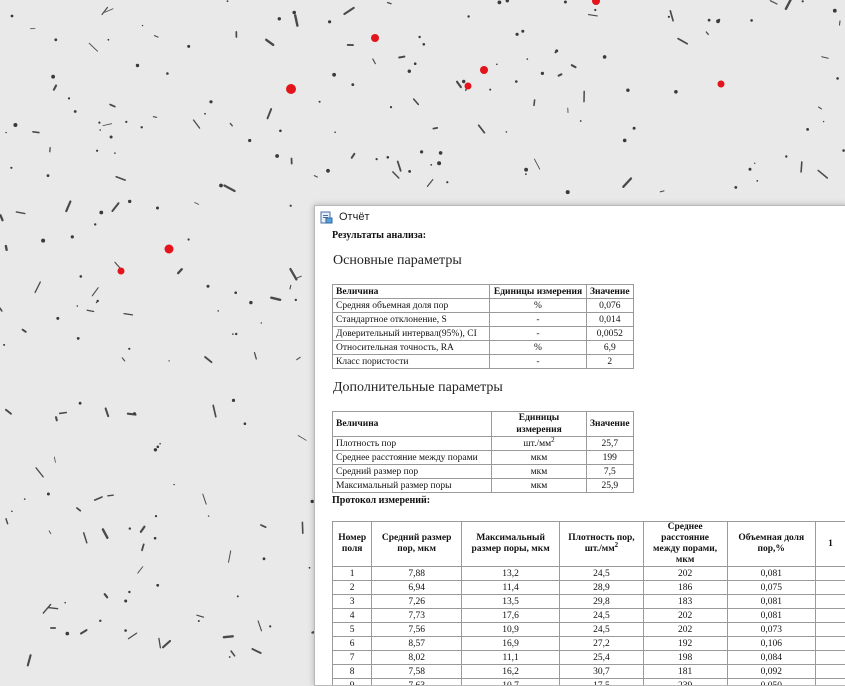  What do you see at coordinates (771, 672) in the screenshot?
I see `protocol-cell: 0,092` at bounding box center [771, 672].